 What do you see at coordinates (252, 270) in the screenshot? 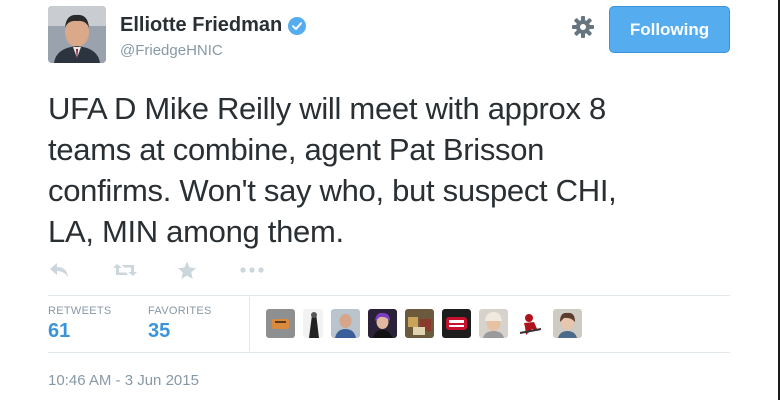
I see `more-icon` at bounding box center [252, 270].